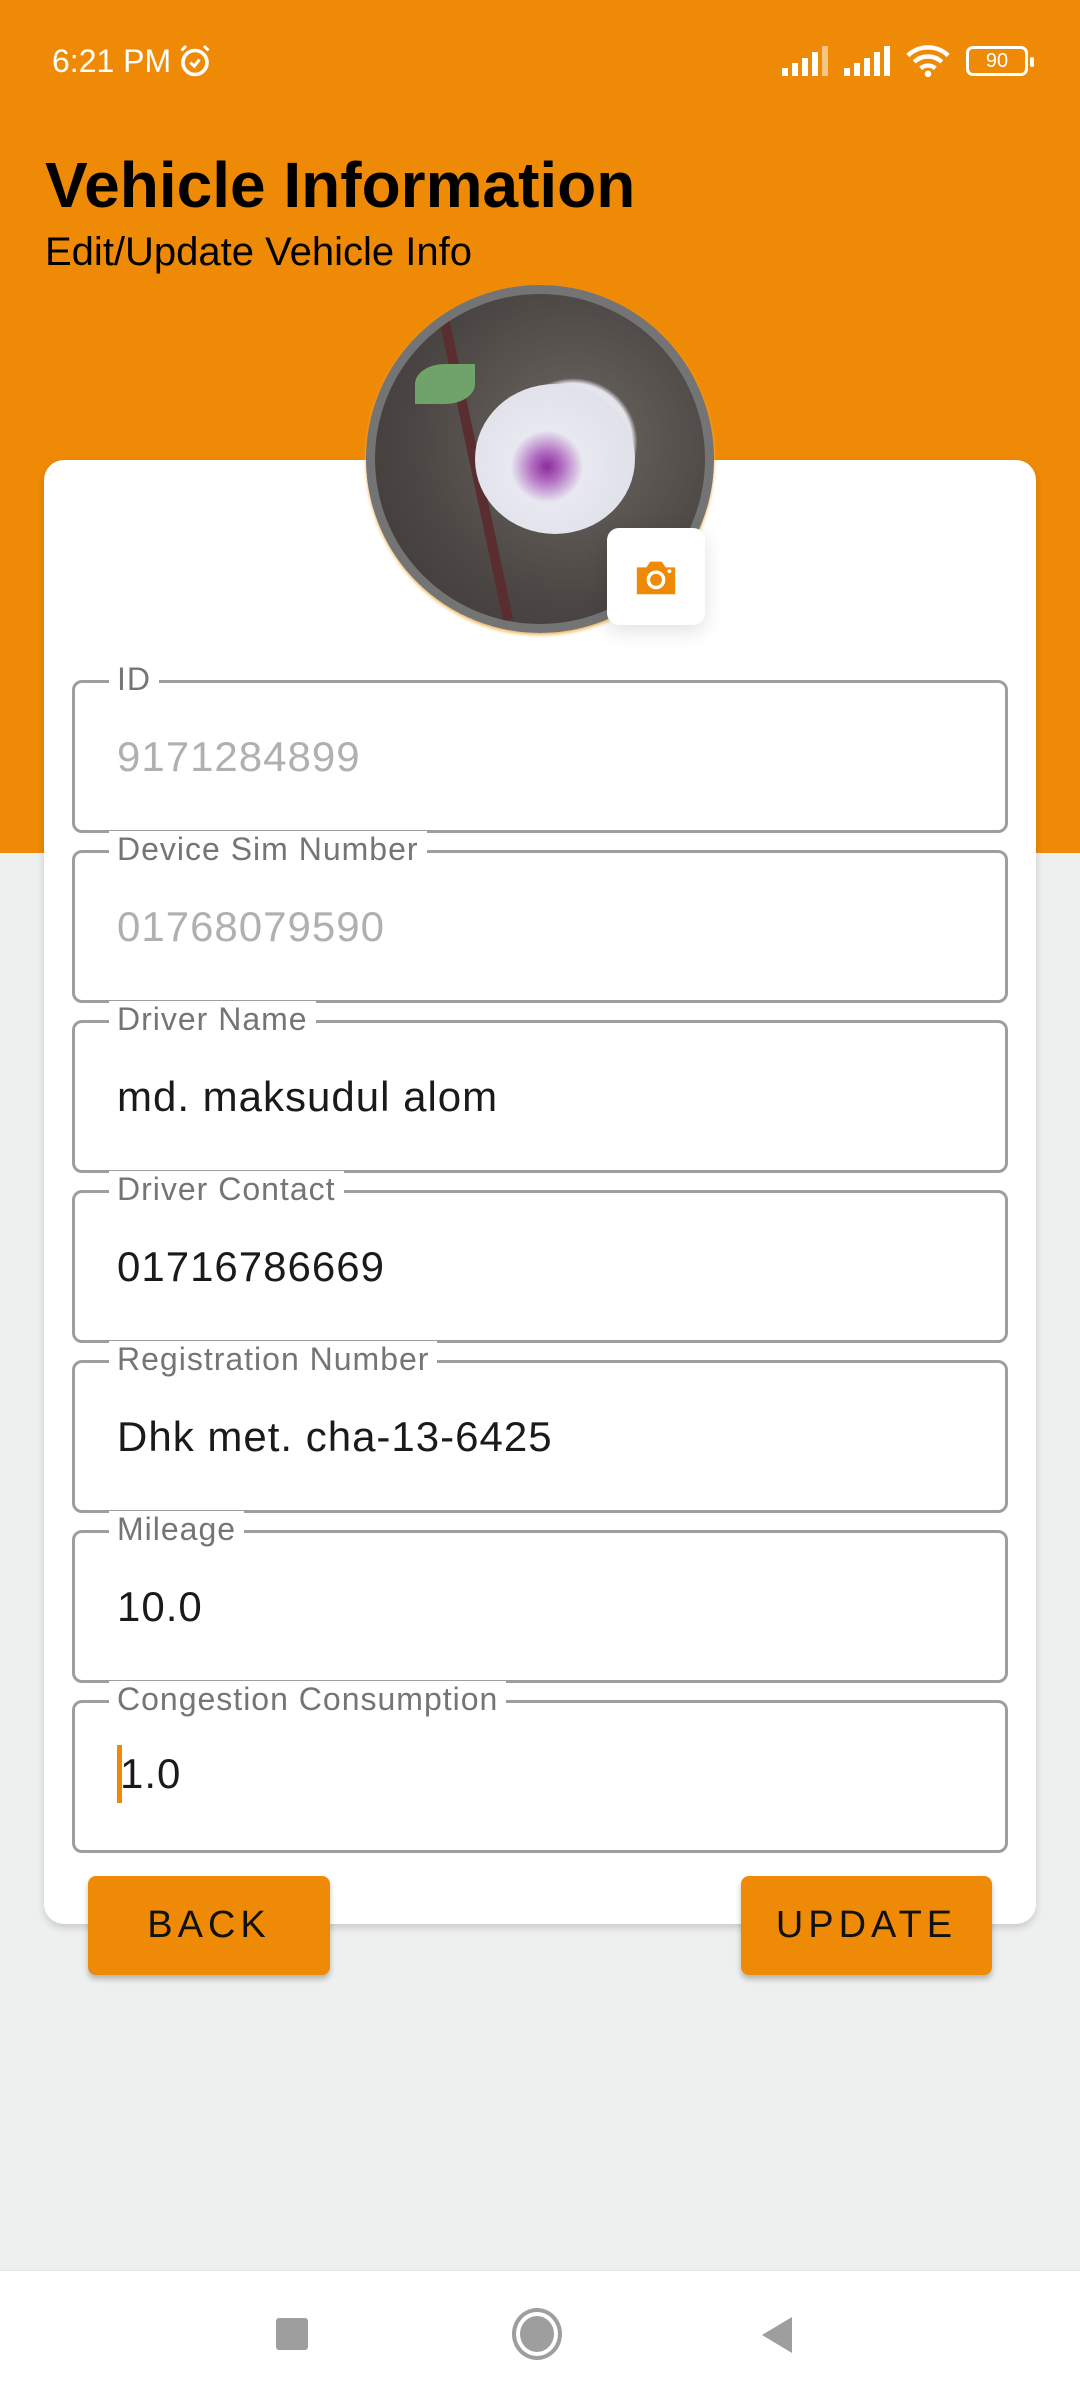 This screenshot has width=1080, height=2400. I want to click on field-value: 1.0, so click(151, 1773).